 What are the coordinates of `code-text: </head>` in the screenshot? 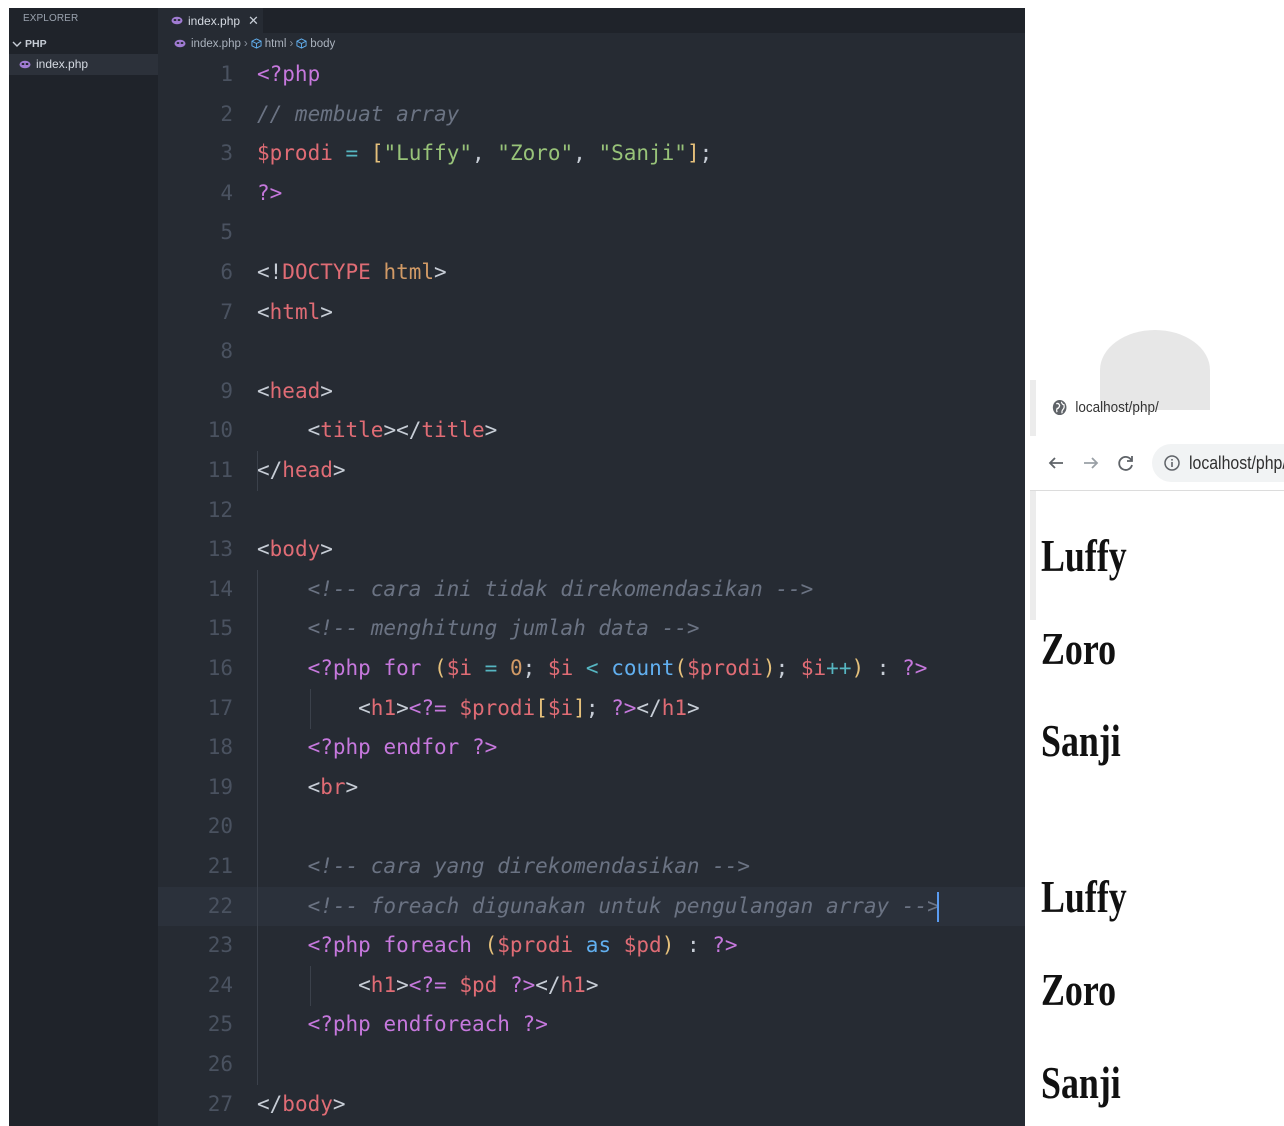 It's located at (301, 471).